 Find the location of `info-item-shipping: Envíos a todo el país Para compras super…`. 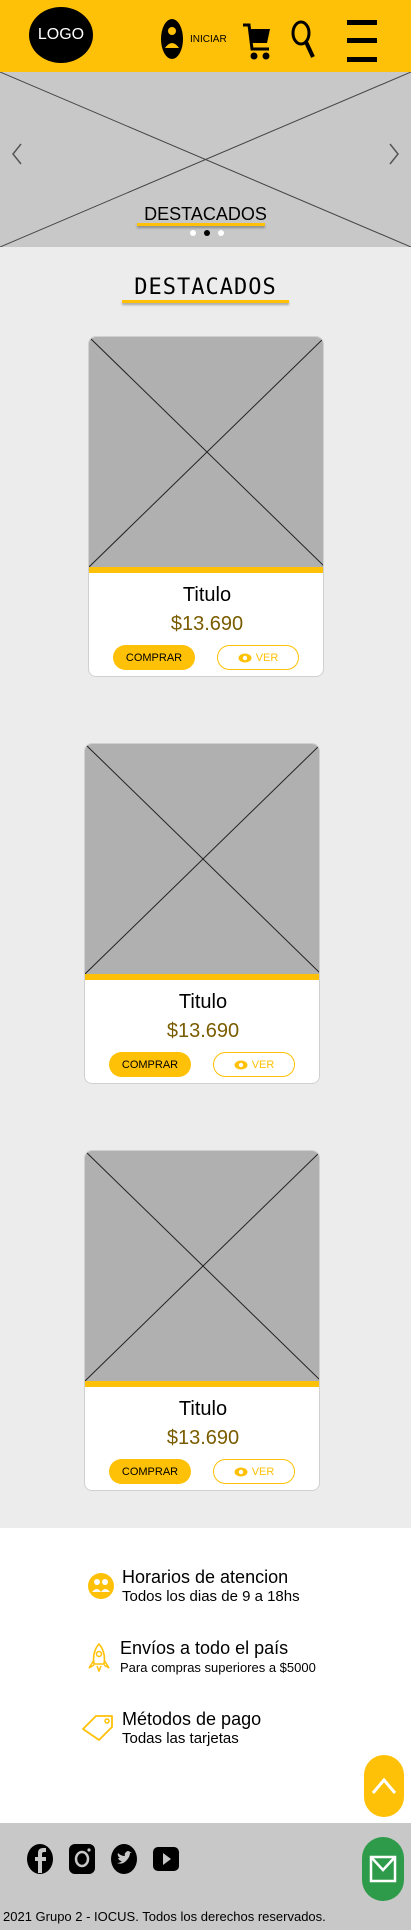

info-item-shipping: Envíos a todo el país Para compras super… is located at coordinates (200, 1657).